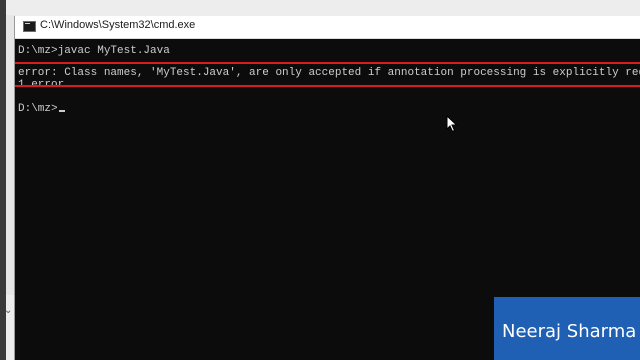 The width and height of the screenshot is (640, 360). Describe the element at coordinates (569, 331) in the screenshot. I see `watermark-text: Neeraj Sharma` at that location.